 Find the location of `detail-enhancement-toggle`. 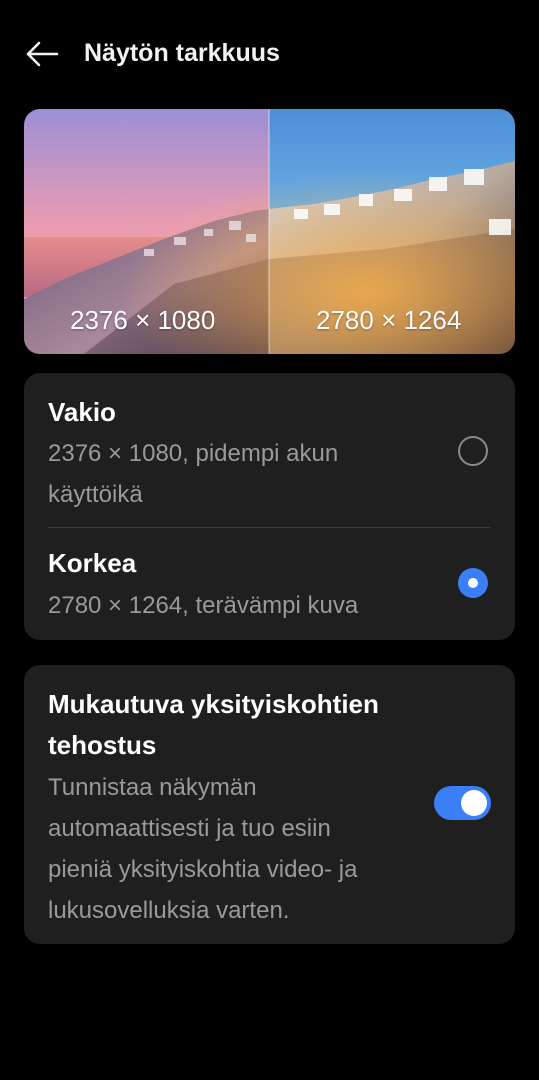

detail-enhancement-toggle is located at coordinates (462, 803).